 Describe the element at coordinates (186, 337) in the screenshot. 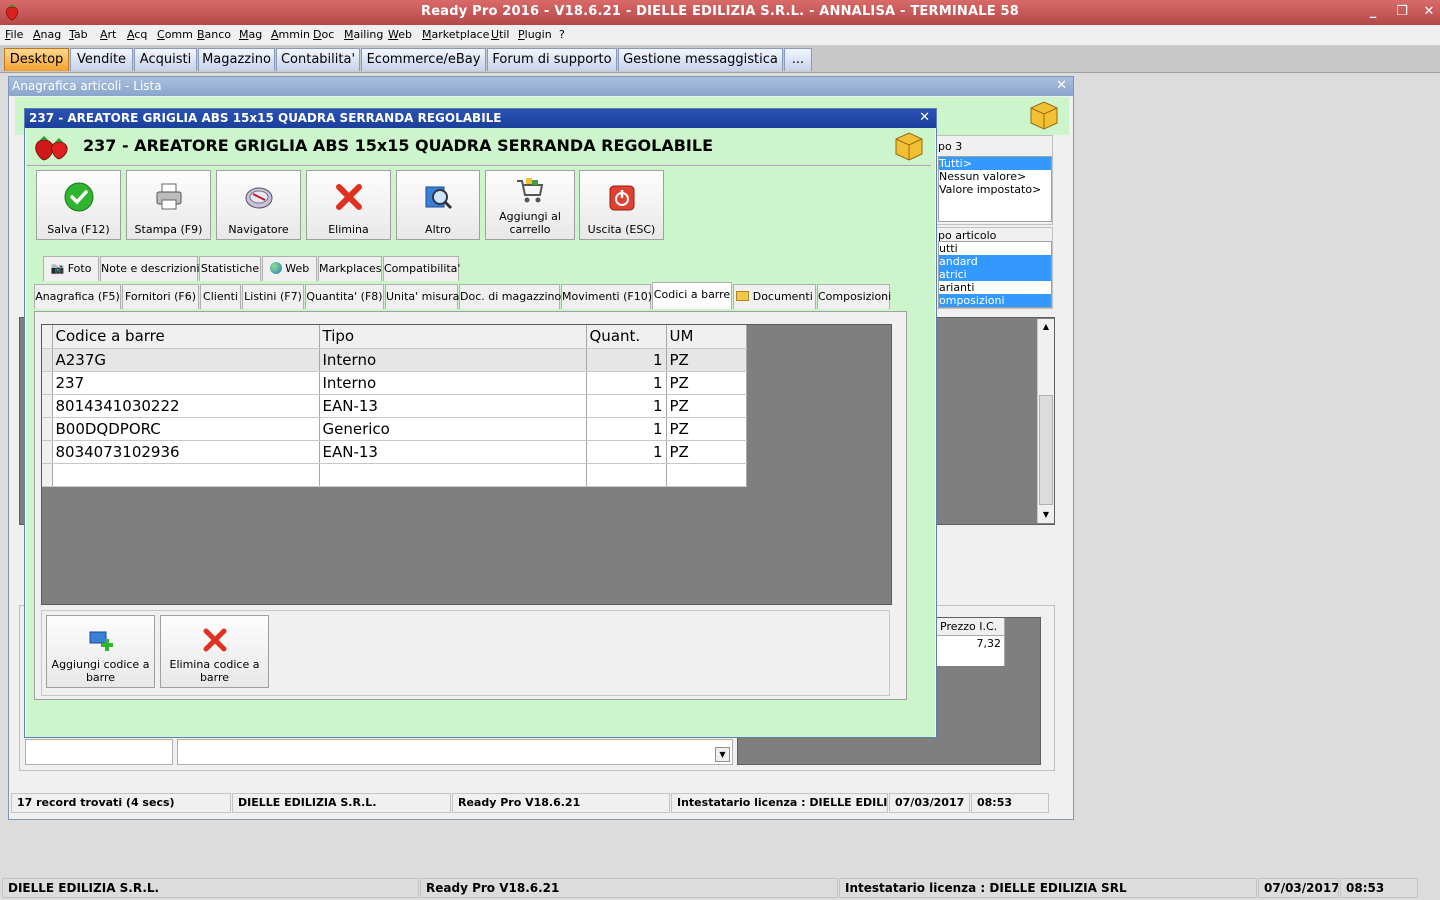

I see `column-header-codice: Codice a barre` at that location.